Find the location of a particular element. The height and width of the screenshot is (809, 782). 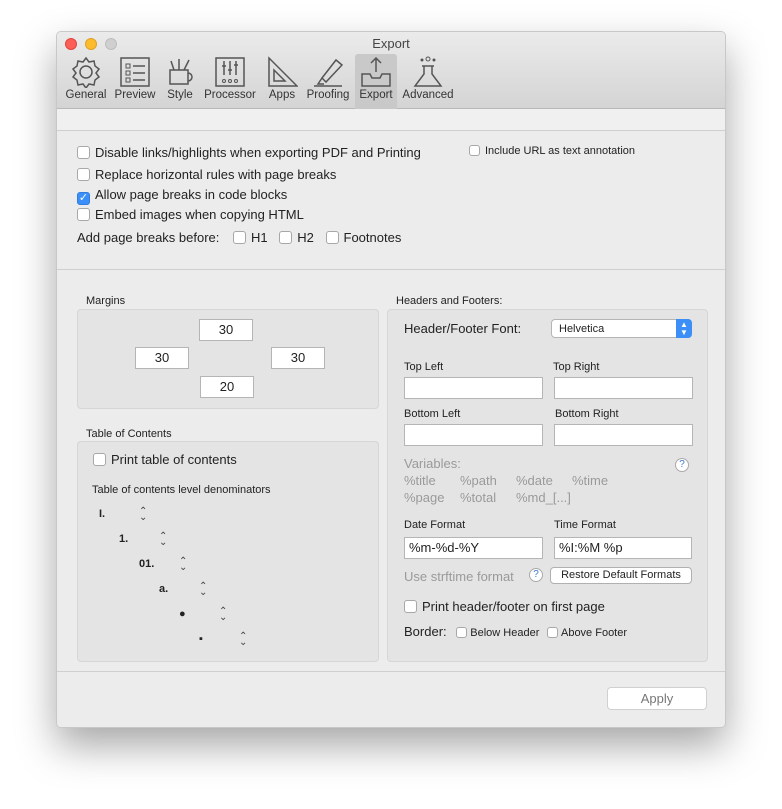

top-left-input is located at coordinates (473, 388).